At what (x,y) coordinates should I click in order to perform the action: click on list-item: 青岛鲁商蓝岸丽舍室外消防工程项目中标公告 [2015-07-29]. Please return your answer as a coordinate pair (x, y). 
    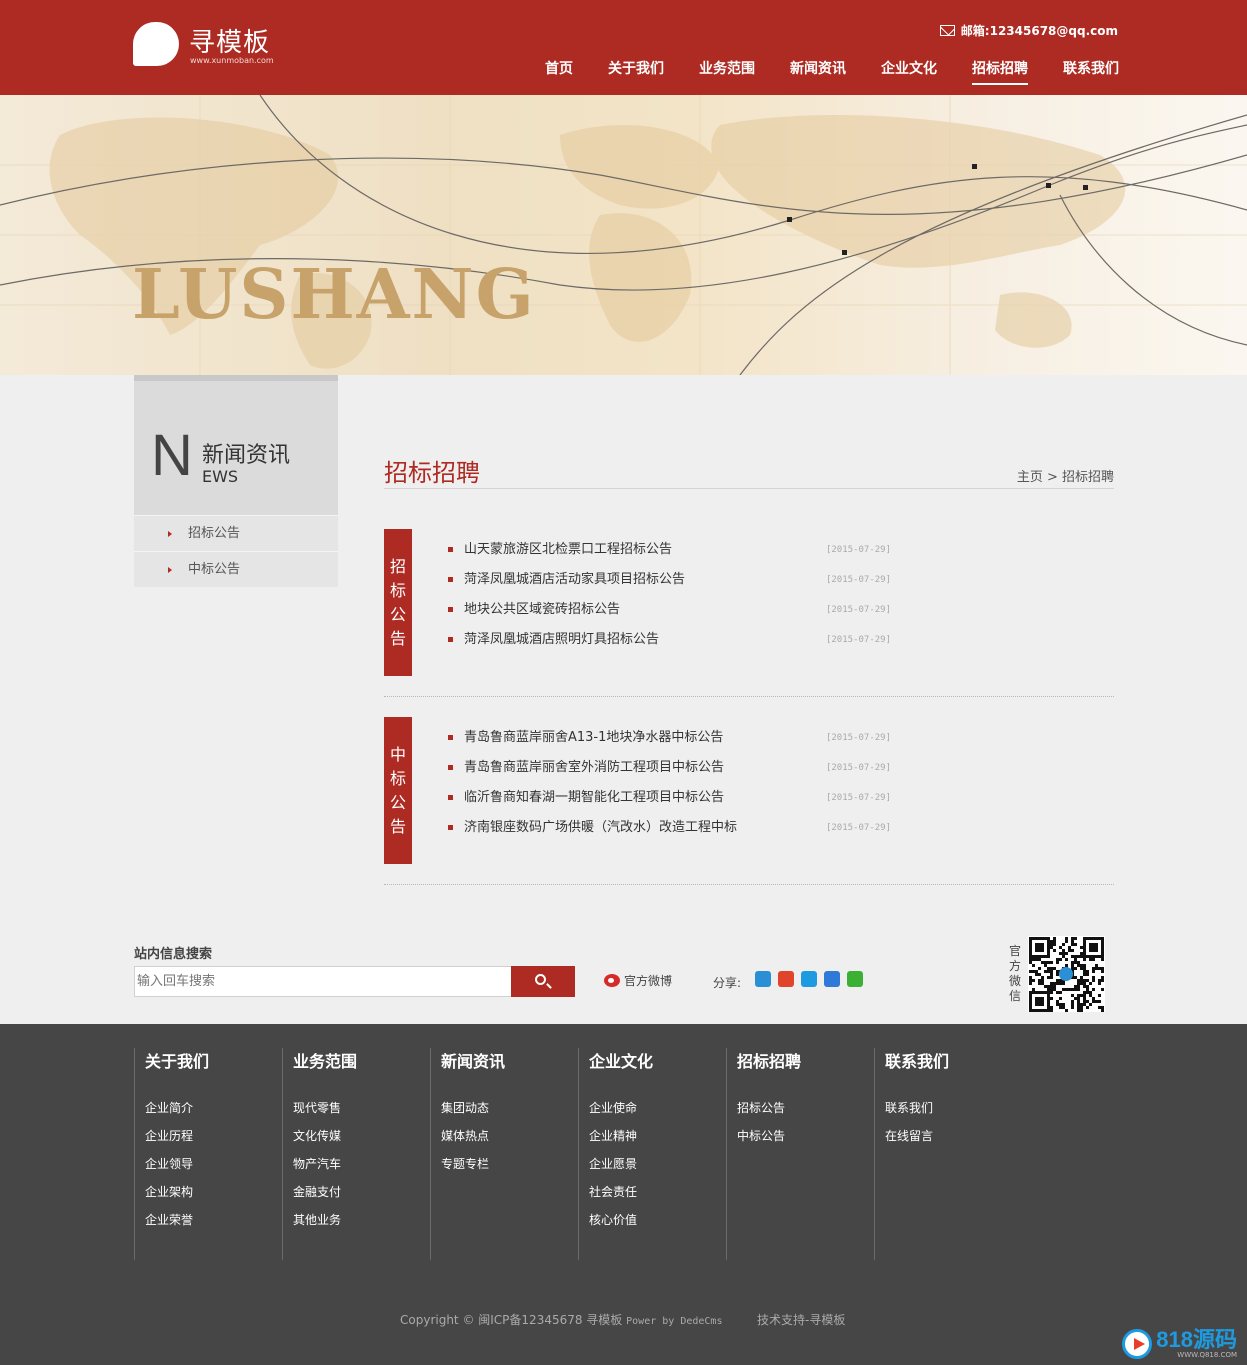
    Looking at the image, I should click on (668, 768).